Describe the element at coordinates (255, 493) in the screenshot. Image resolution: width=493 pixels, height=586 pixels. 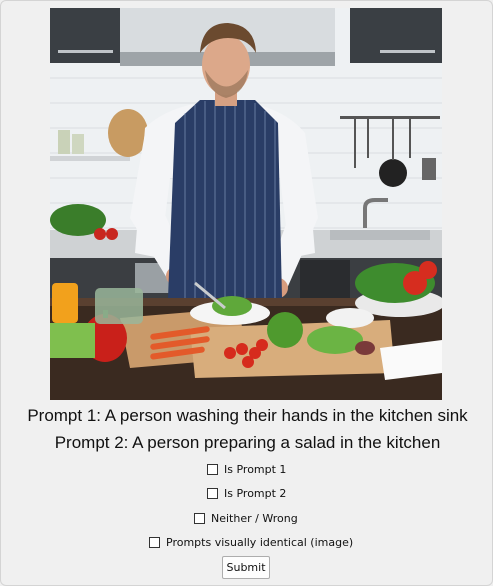
I see `checkbox-label: Is Prompt 2` at that location.